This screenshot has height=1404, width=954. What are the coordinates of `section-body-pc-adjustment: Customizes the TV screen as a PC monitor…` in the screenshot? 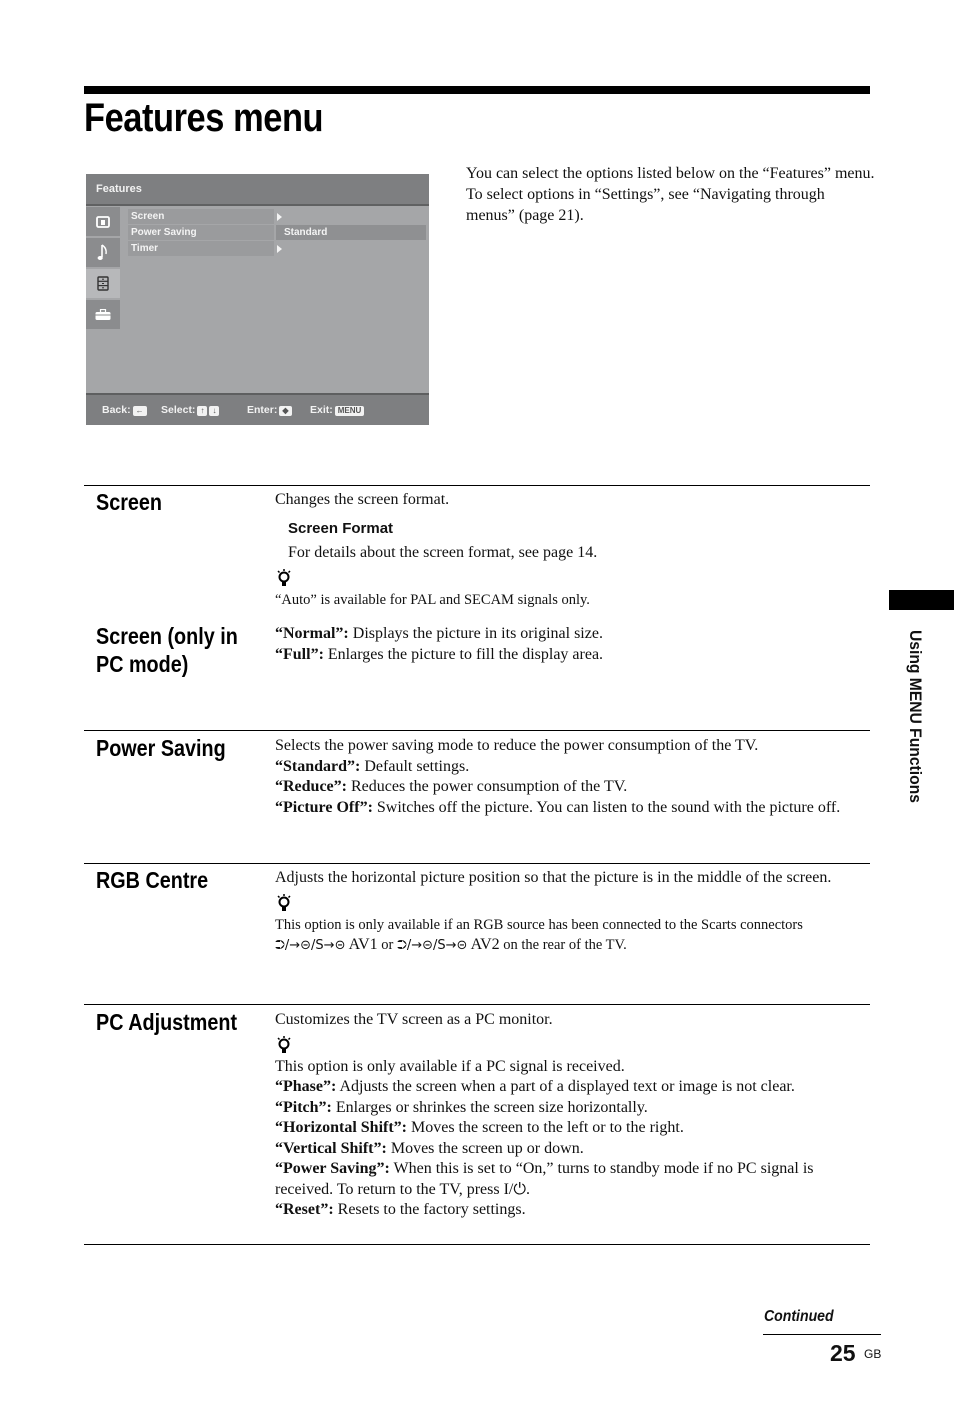 It's located at (575, 1115).